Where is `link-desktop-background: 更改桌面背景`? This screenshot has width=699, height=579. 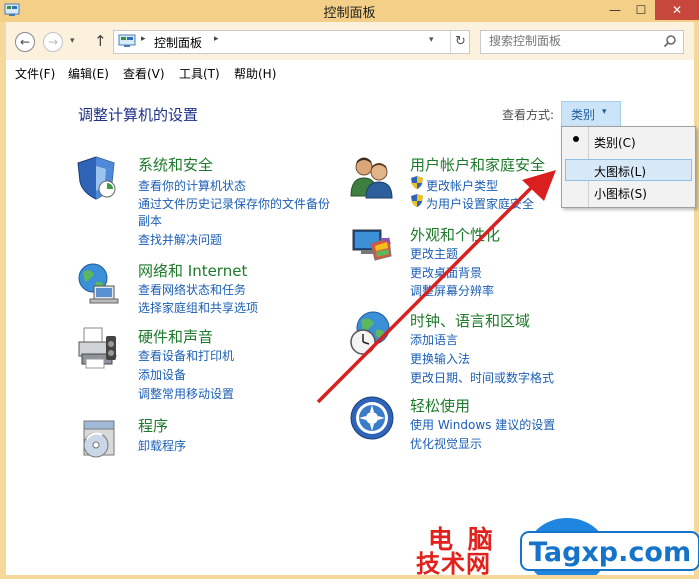 link-desktop-background: 更改桌面背景 is located at coordinates (446, 272).